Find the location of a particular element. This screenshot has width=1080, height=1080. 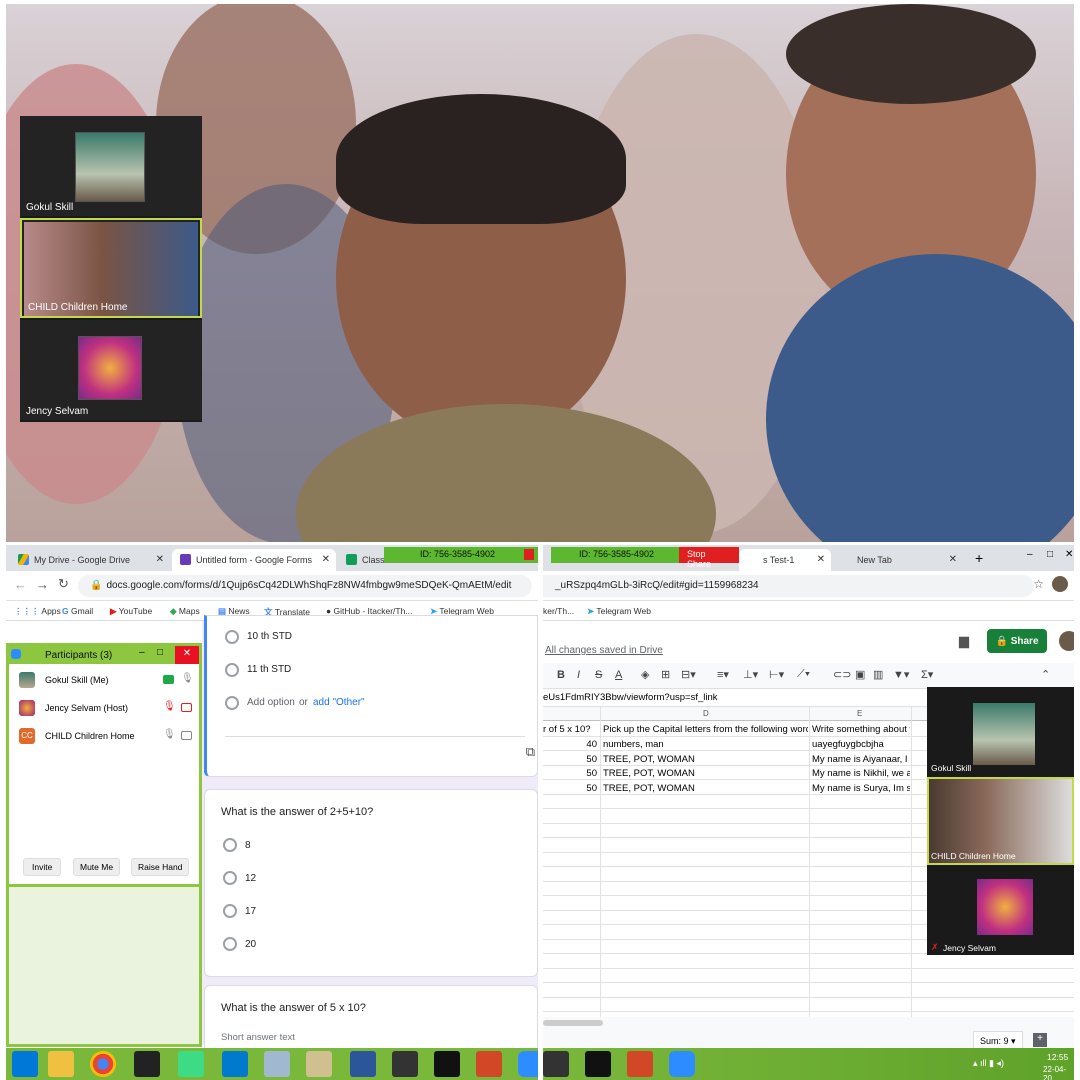

data-cell: My name is Nikhil, we are 43 is located at coordinates (861, 773).